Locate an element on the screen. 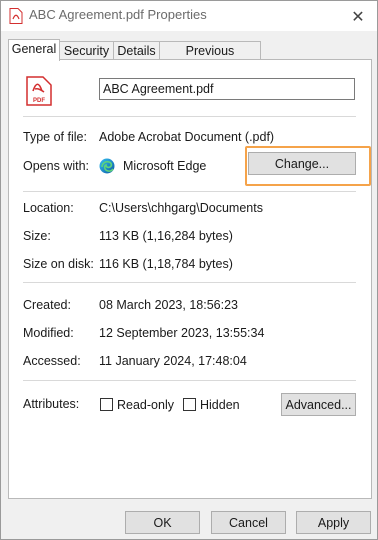 The image size is (378, 540). filename-field: ABC Agreement.pdf is located at coordinates (227, 89).